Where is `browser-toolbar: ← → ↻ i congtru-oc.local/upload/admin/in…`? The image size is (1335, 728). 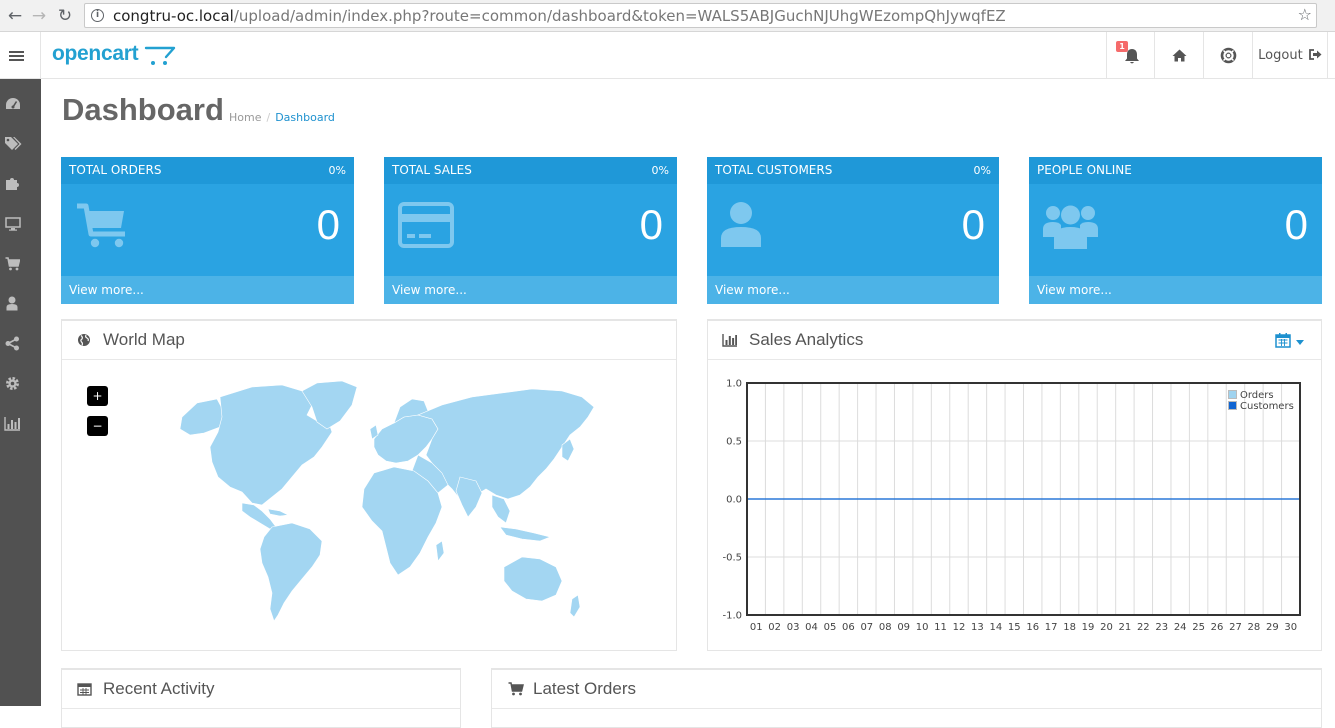
browser-toolbar: ← → ↻ i congtru-oc.local/upload/admin/in… is located at coordinates (667, 16).